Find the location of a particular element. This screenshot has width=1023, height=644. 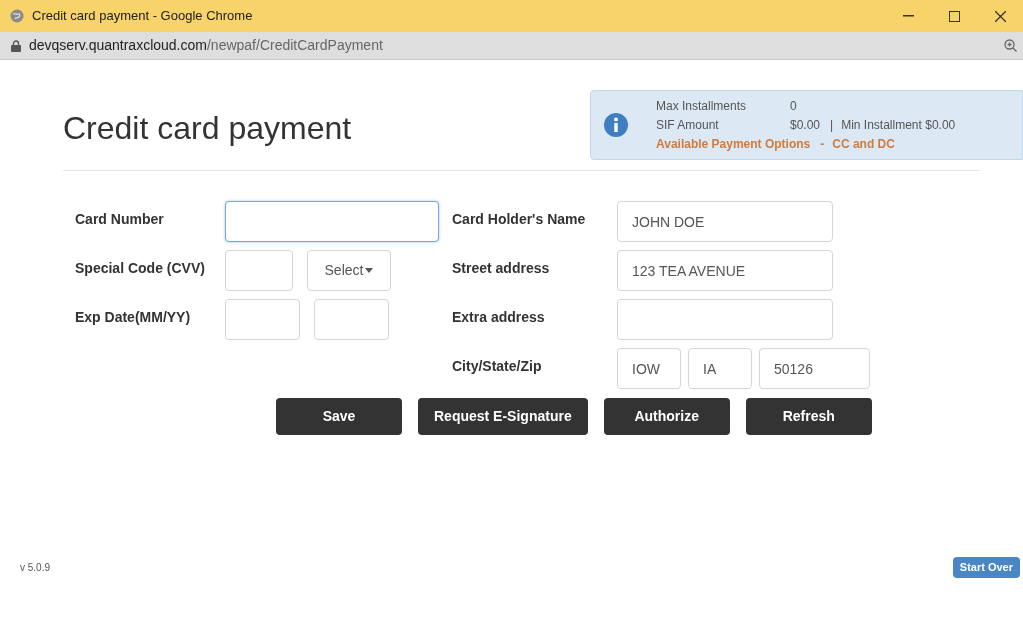

info-icon is located at coordinates (616, 125).